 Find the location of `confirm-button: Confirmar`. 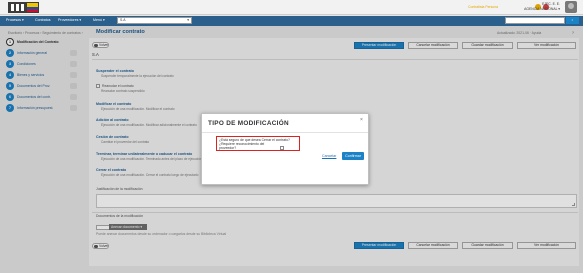

confirm-button: Confirmar is located at coordinates (353, 156).